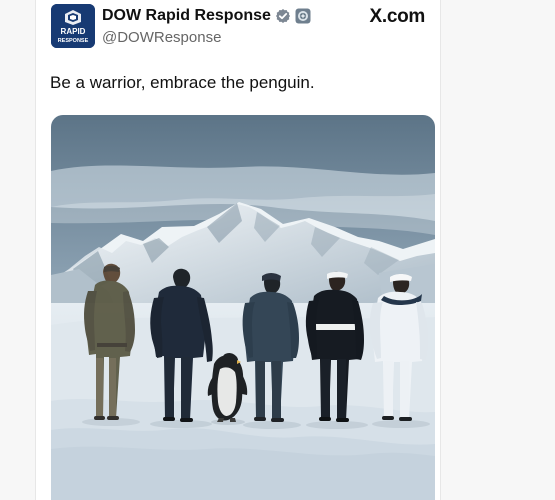  I want to click on display-name: DOW Rapid Response, so click(186, 16).